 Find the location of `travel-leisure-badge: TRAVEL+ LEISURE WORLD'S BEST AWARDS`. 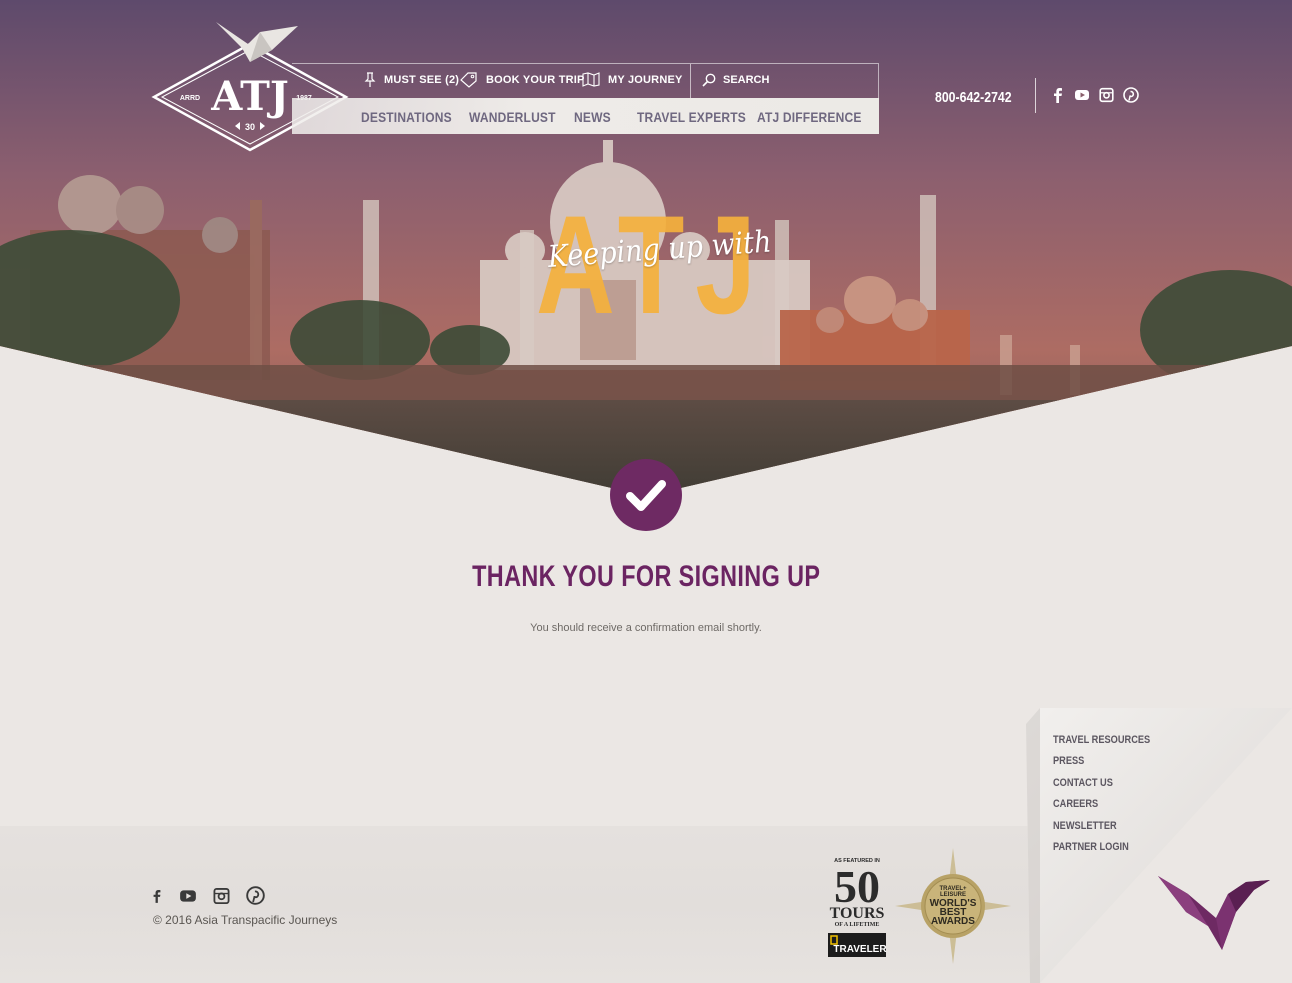

travel-leisure-badge: TRAVEL+ LEISURE WORLD'S BEST AWARDS is located at coordinates (953, 906).